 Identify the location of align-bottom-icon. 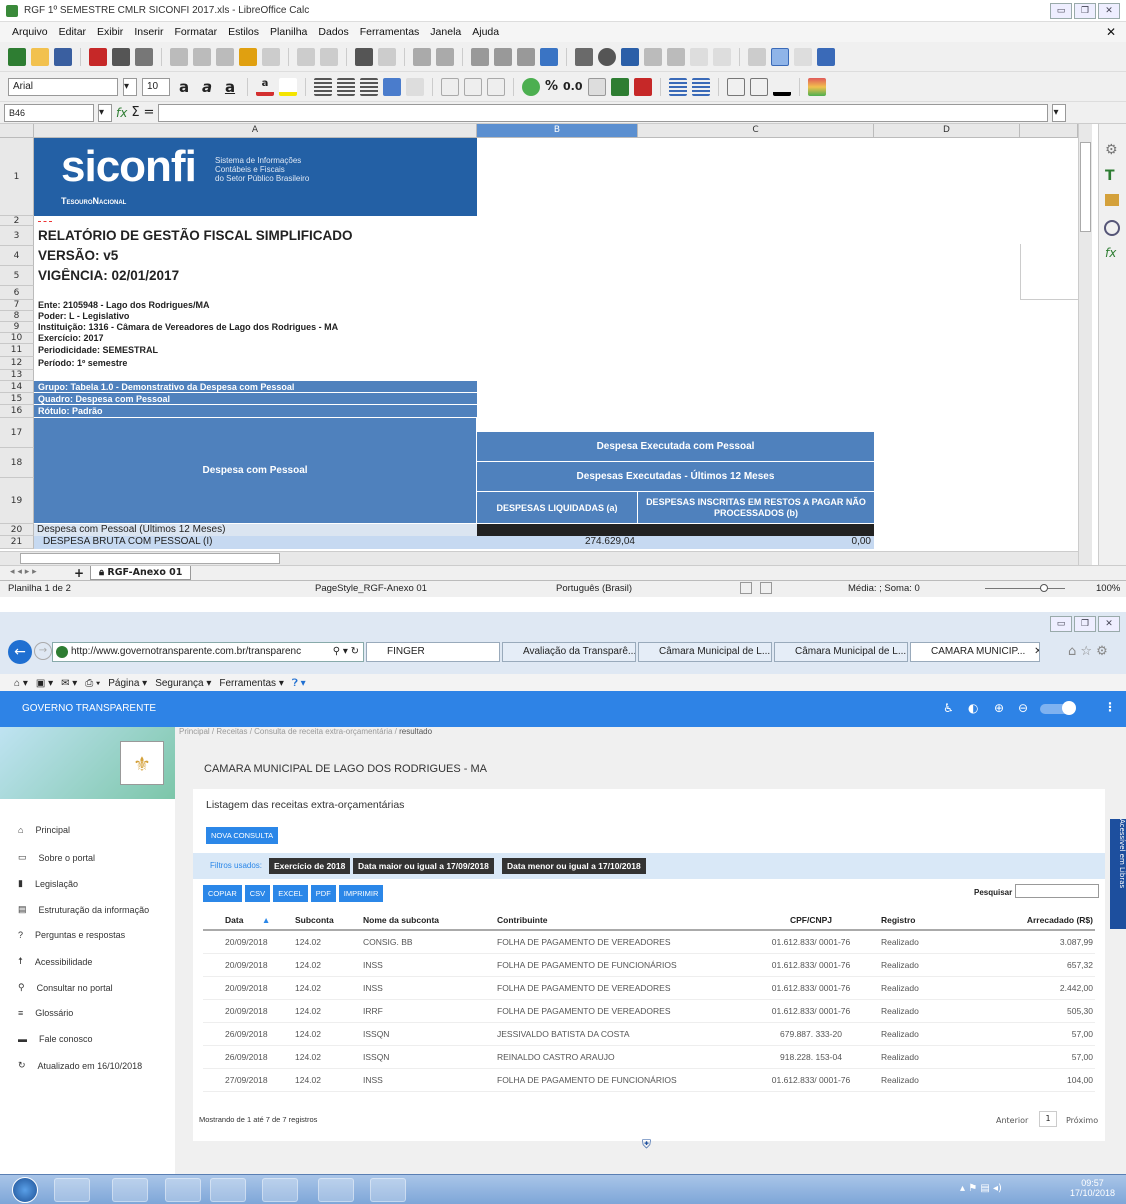
(496, 86).